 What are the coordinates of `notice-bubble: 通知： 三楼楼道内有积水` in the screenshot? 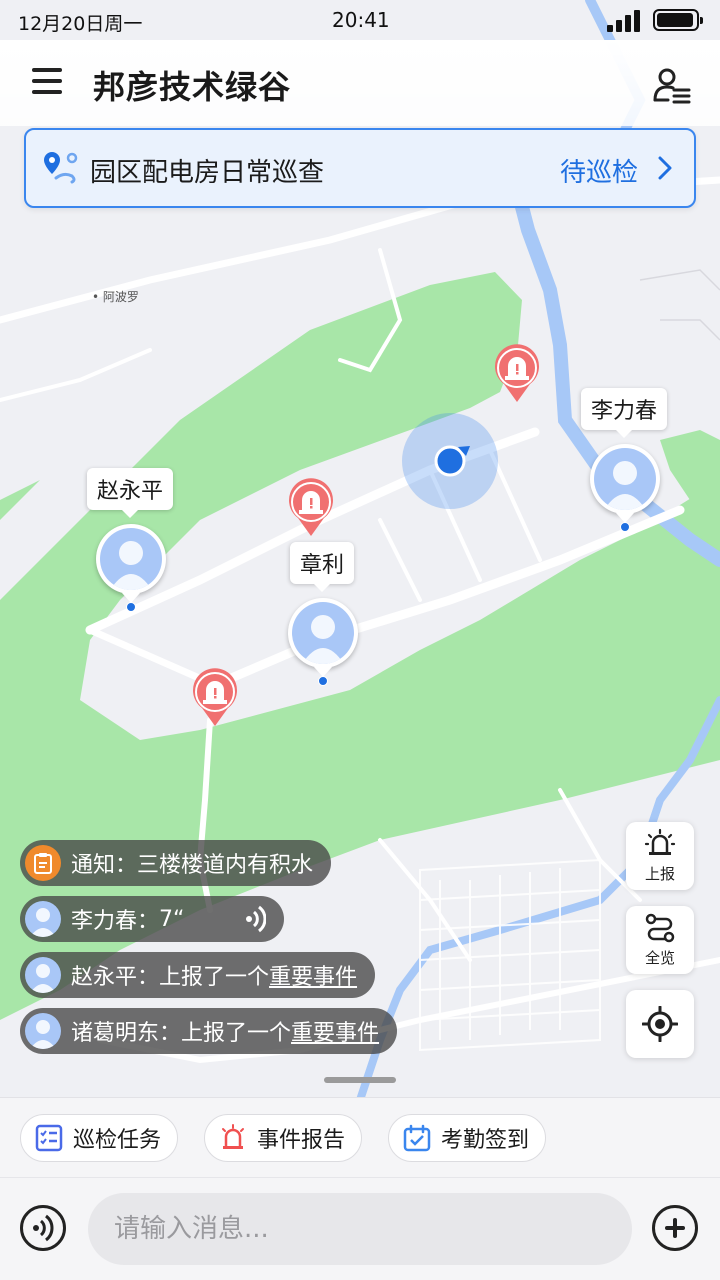 It's located at (176, 863).